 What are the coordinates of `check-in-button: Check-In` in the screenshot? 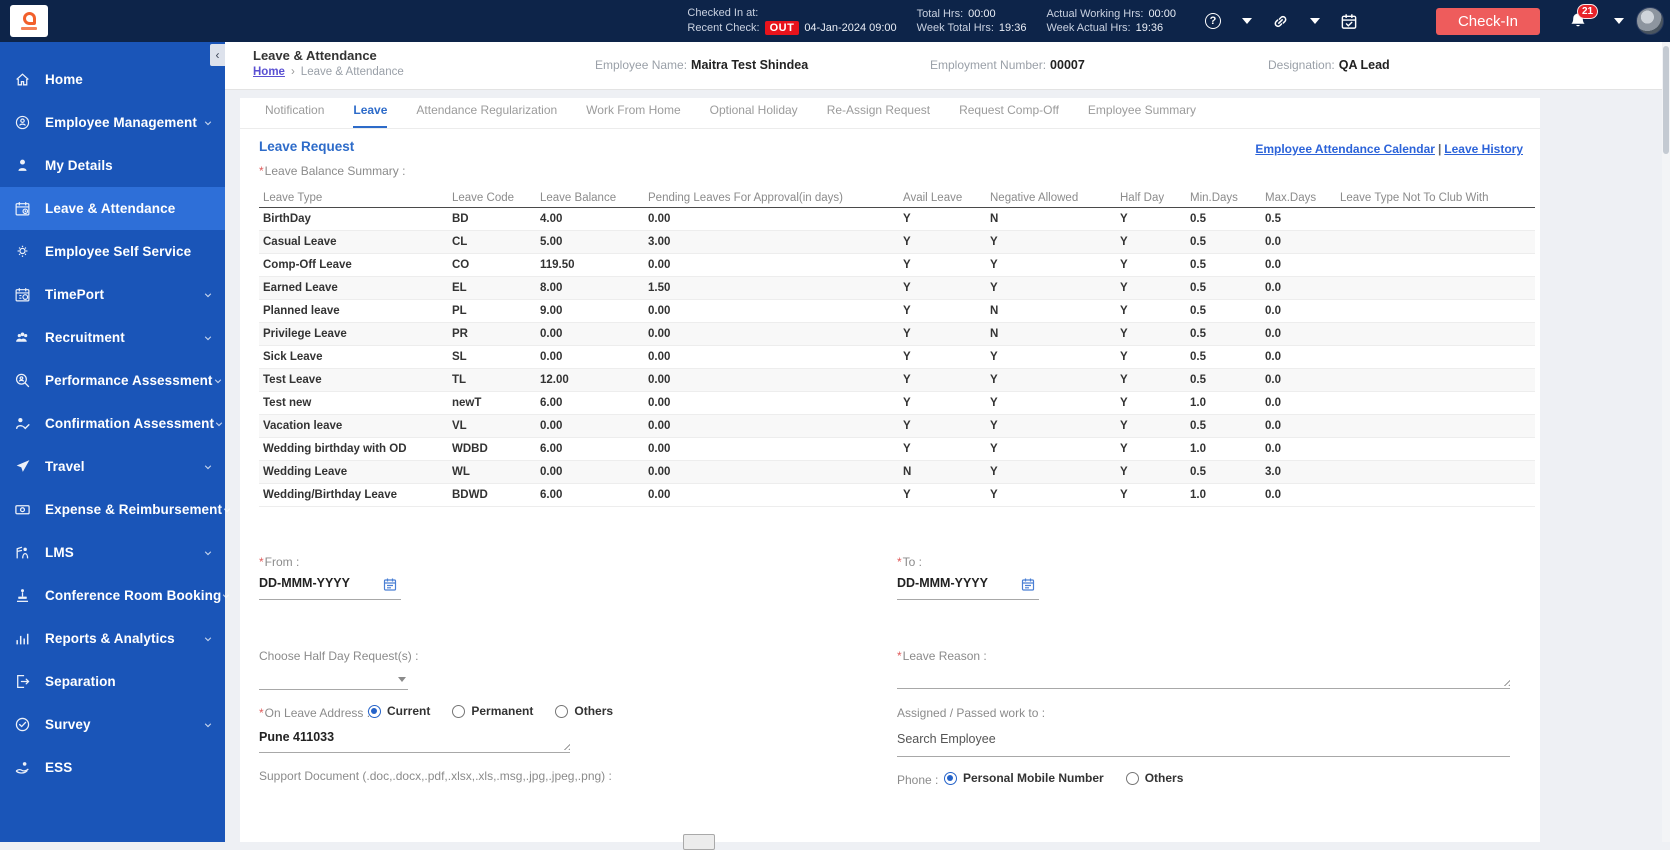 It's located at (1487, 21).